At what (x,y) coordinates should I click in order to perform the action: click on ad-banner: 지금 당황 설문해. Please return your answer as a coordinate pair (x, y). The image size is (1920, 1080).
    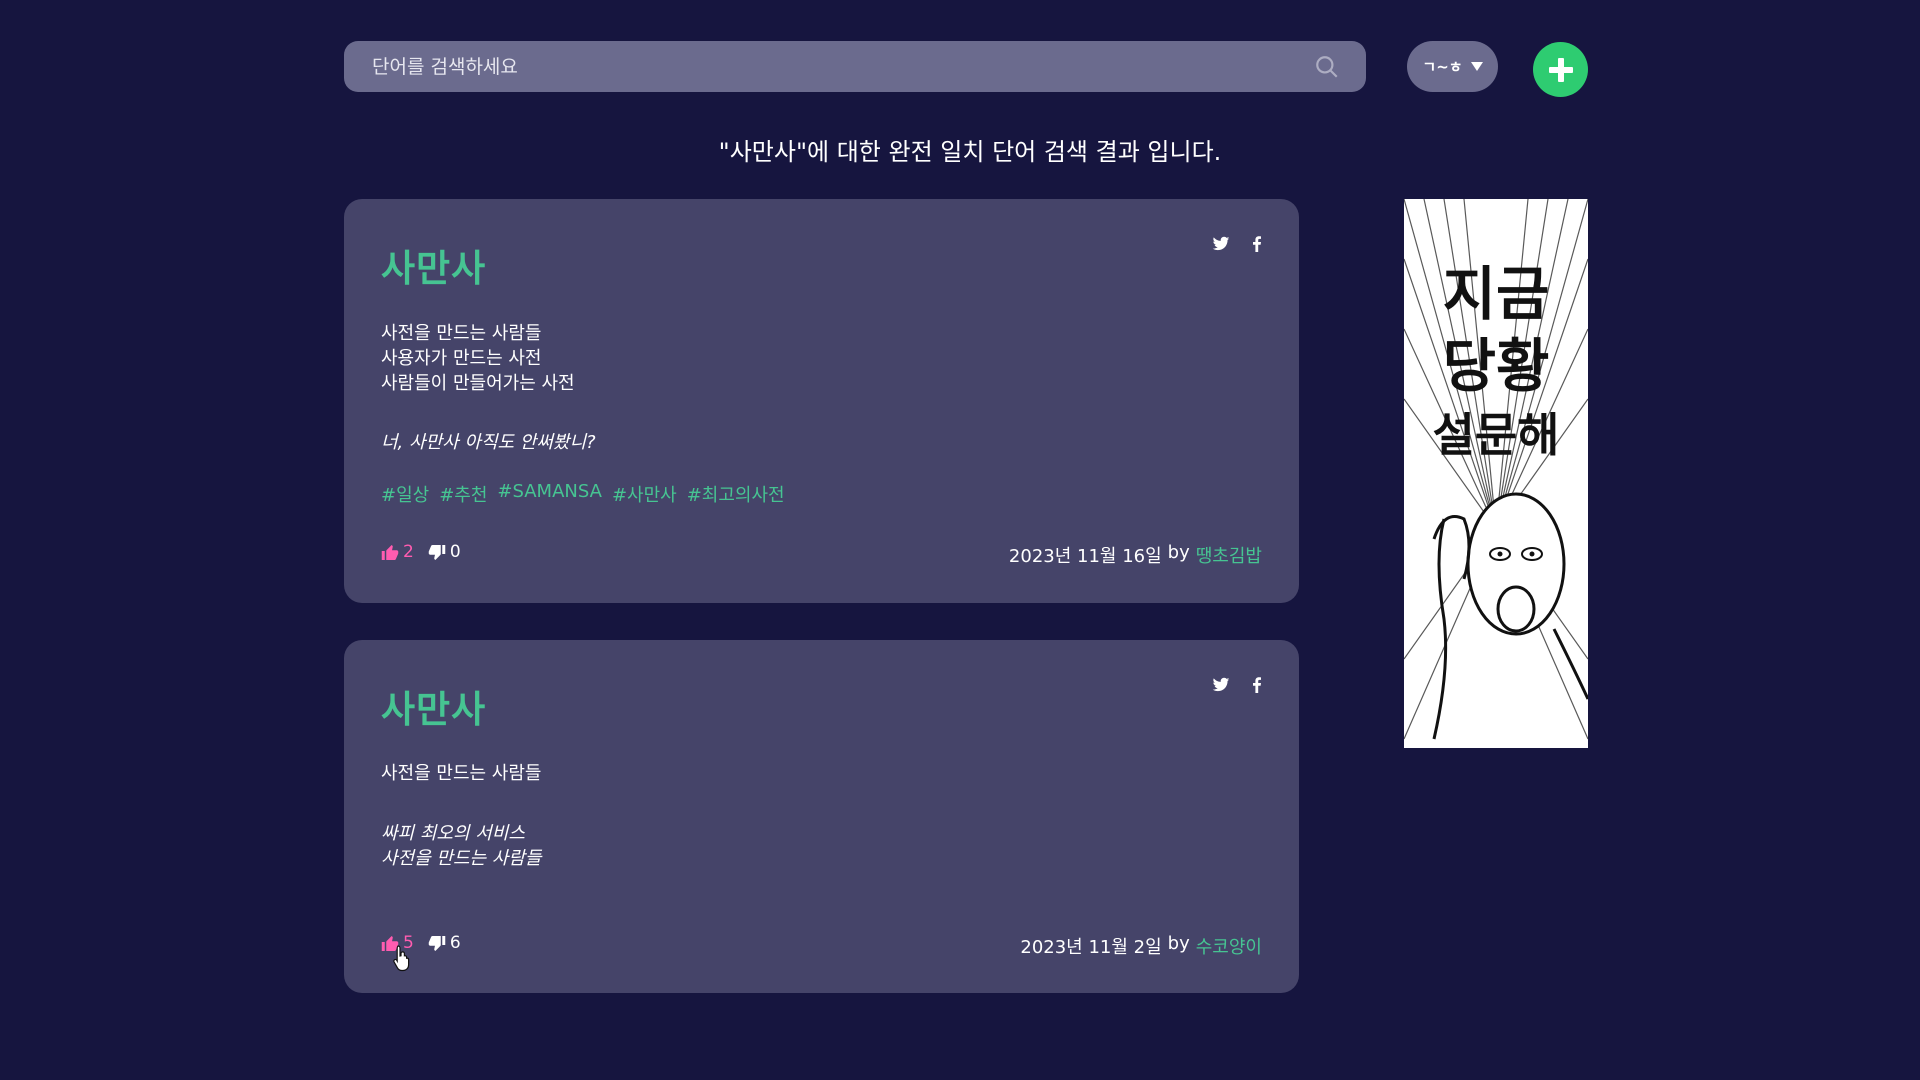
    Looking at the image, I should click on (1496, 473).